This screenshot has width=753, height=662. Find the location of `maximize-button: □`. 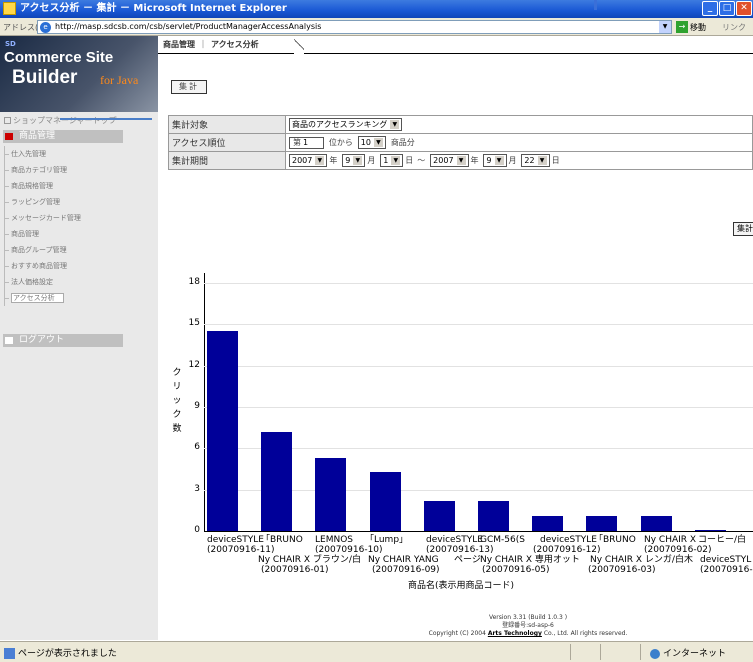

maximize-button: □ is located at coordinates (727, 8).